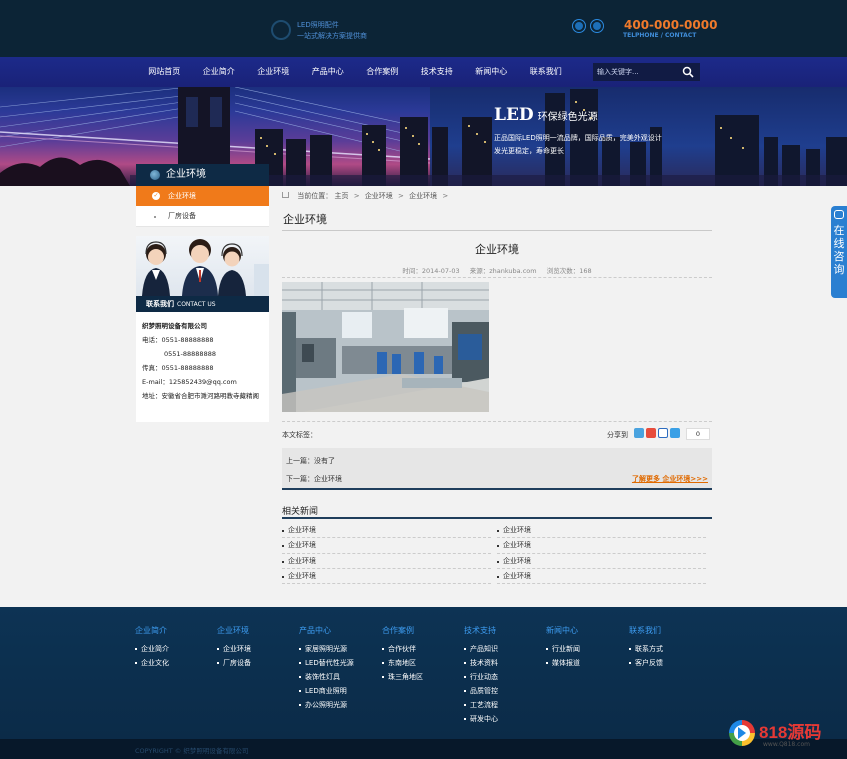  What do you see at coordinates (155, 175) in the screenshot?
I see `globe-icon` at bounding box center [155, 175].